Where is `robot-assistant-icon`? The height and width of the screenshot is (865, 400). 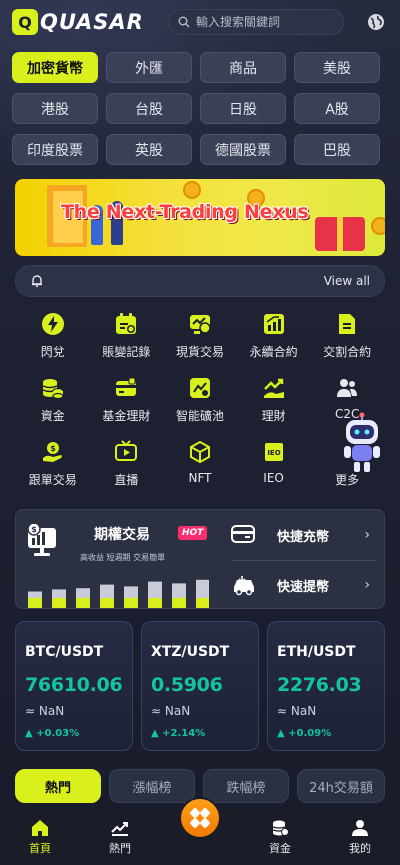 robot-assistant-icon is located at coordinates (362, 443).